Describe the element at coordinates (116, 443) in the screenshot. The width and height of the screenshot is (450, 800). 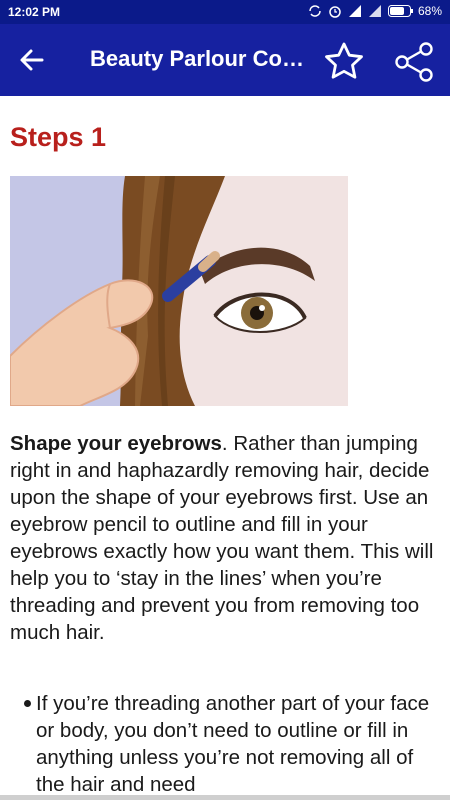
I see `step-paragraph-bold: Shape your eyebrows` at that location.